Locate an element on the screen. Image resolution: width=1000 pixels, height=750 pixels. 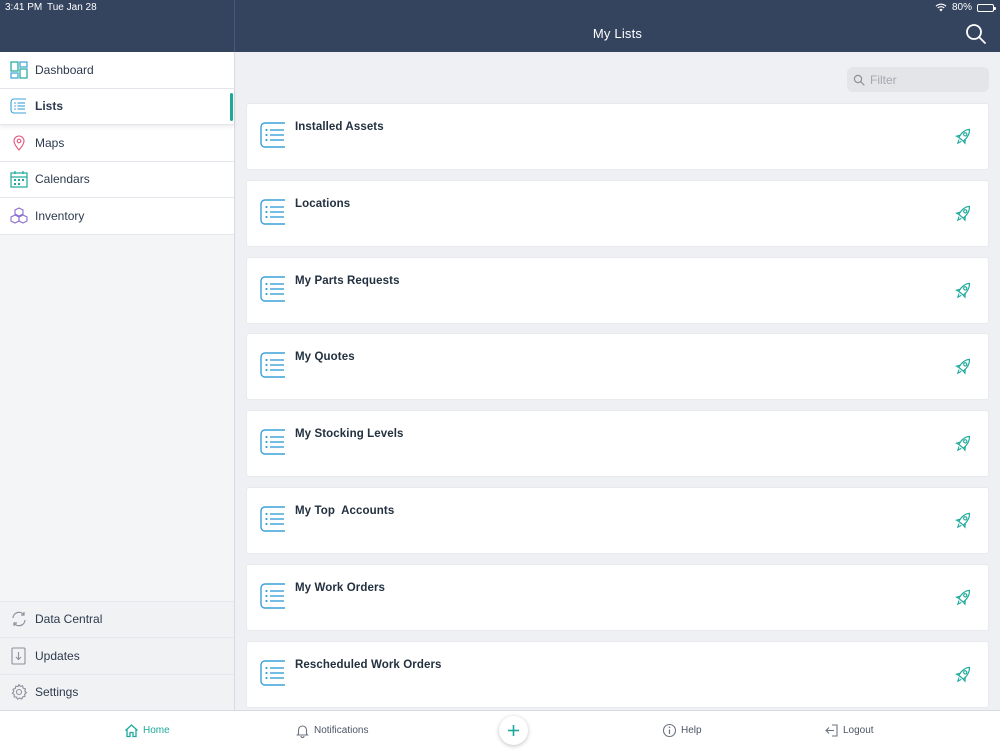
tab-logout: Logout is located at coordinates (849, 730).